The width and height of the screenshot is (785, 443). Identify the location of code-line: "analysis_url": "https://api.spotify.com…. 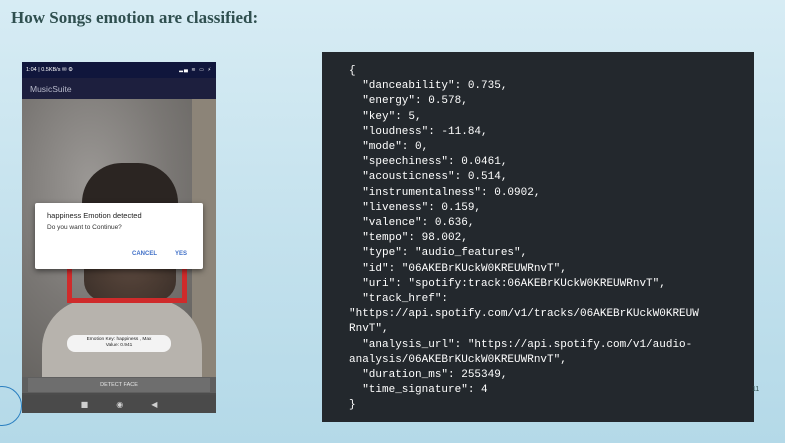
(521, 344).